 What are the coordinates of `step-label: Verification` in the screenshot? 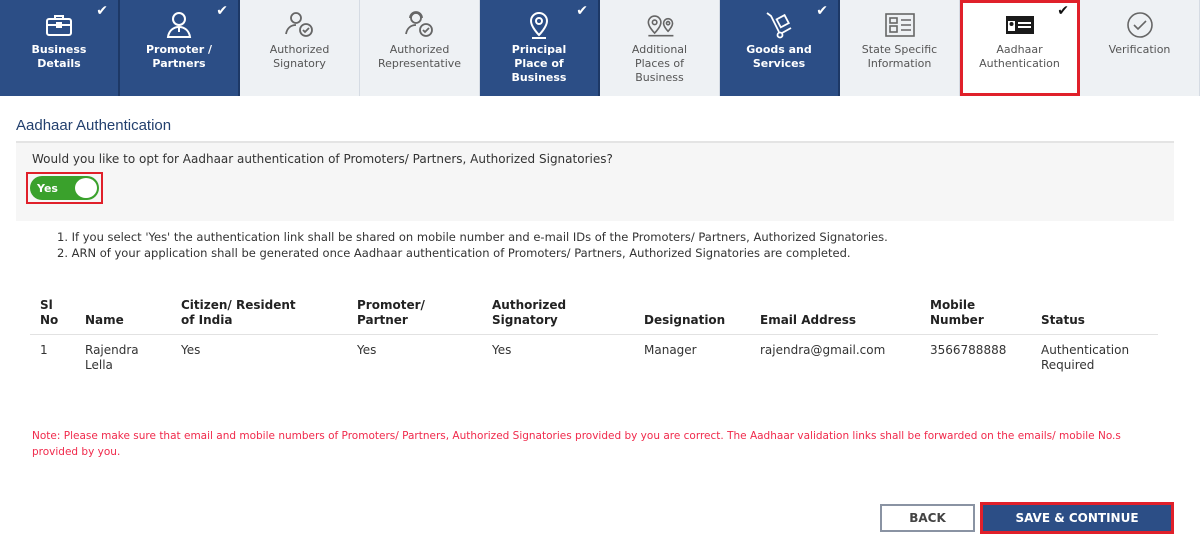 It's located at (1139, 49).